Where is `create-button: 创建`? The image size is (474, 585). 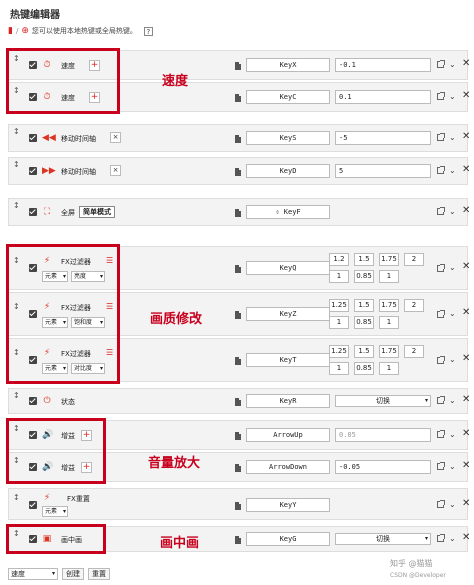
create-button: 创建 is located at coordinates (73, 574).